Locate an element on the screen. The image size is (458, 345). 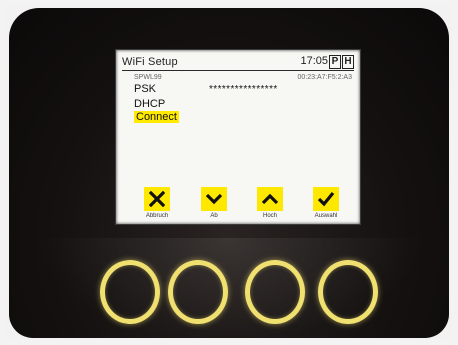
softkey-label-up: Hoch is located at coordinates (269, 216).